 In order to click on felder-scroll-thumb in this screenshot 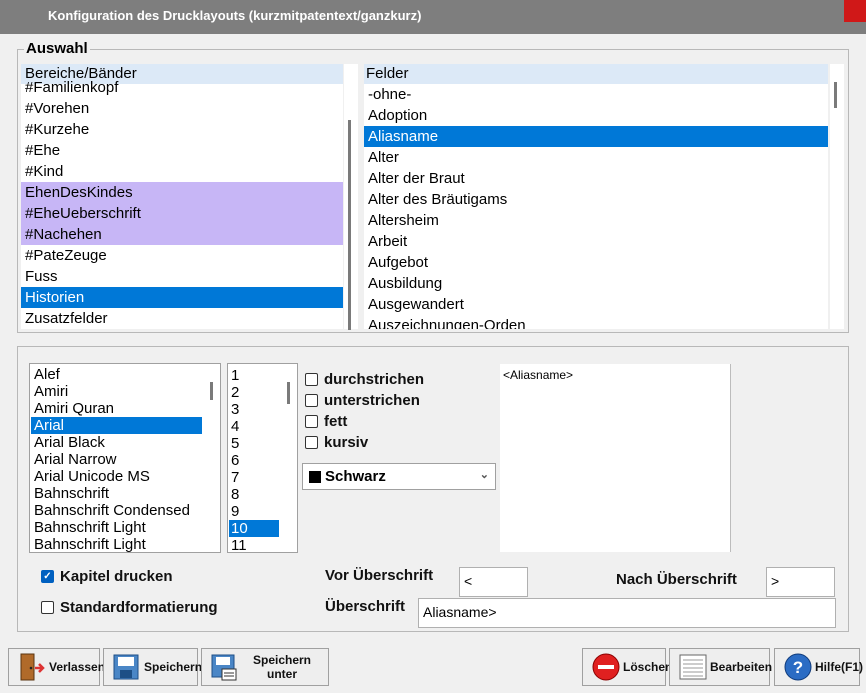, I will do `click(835, 95)`.